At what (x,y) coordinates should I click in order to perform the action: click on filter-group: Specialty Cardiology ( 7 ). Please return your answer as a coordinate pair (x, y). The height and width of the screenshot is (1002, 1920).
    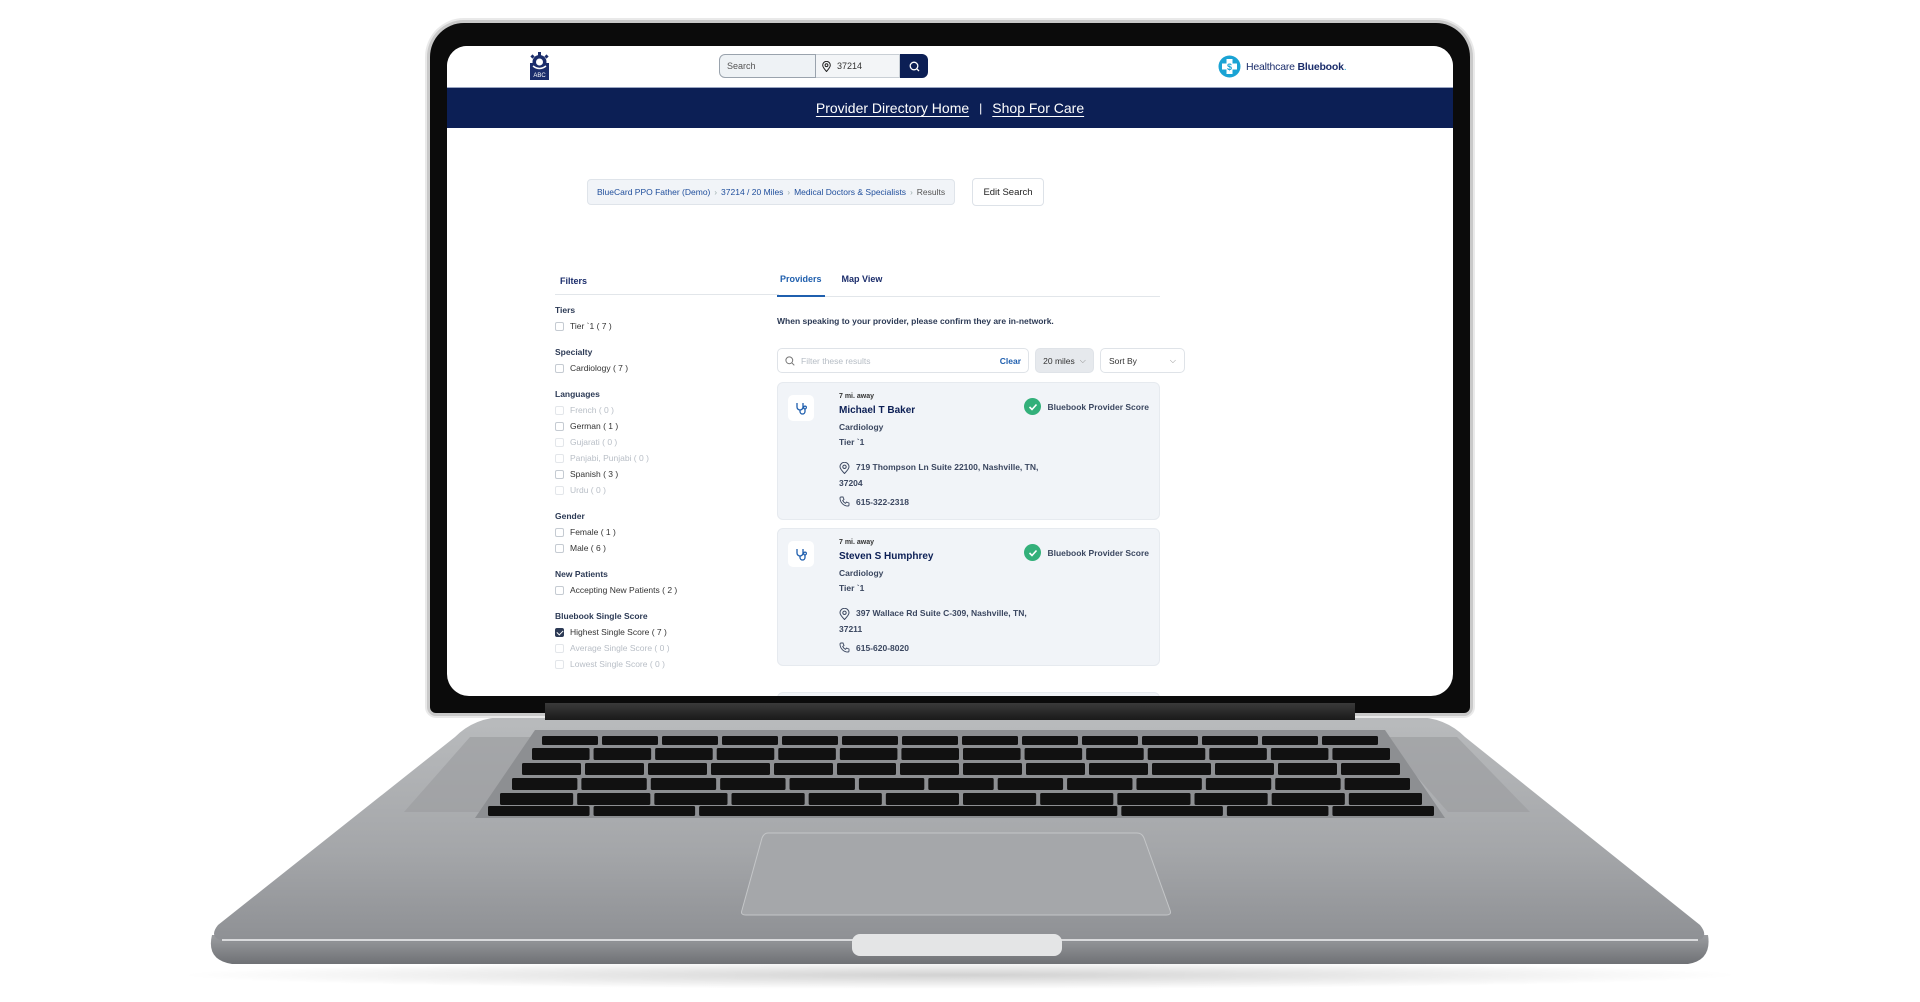
    Looking at the image, I should click on (667, 361).